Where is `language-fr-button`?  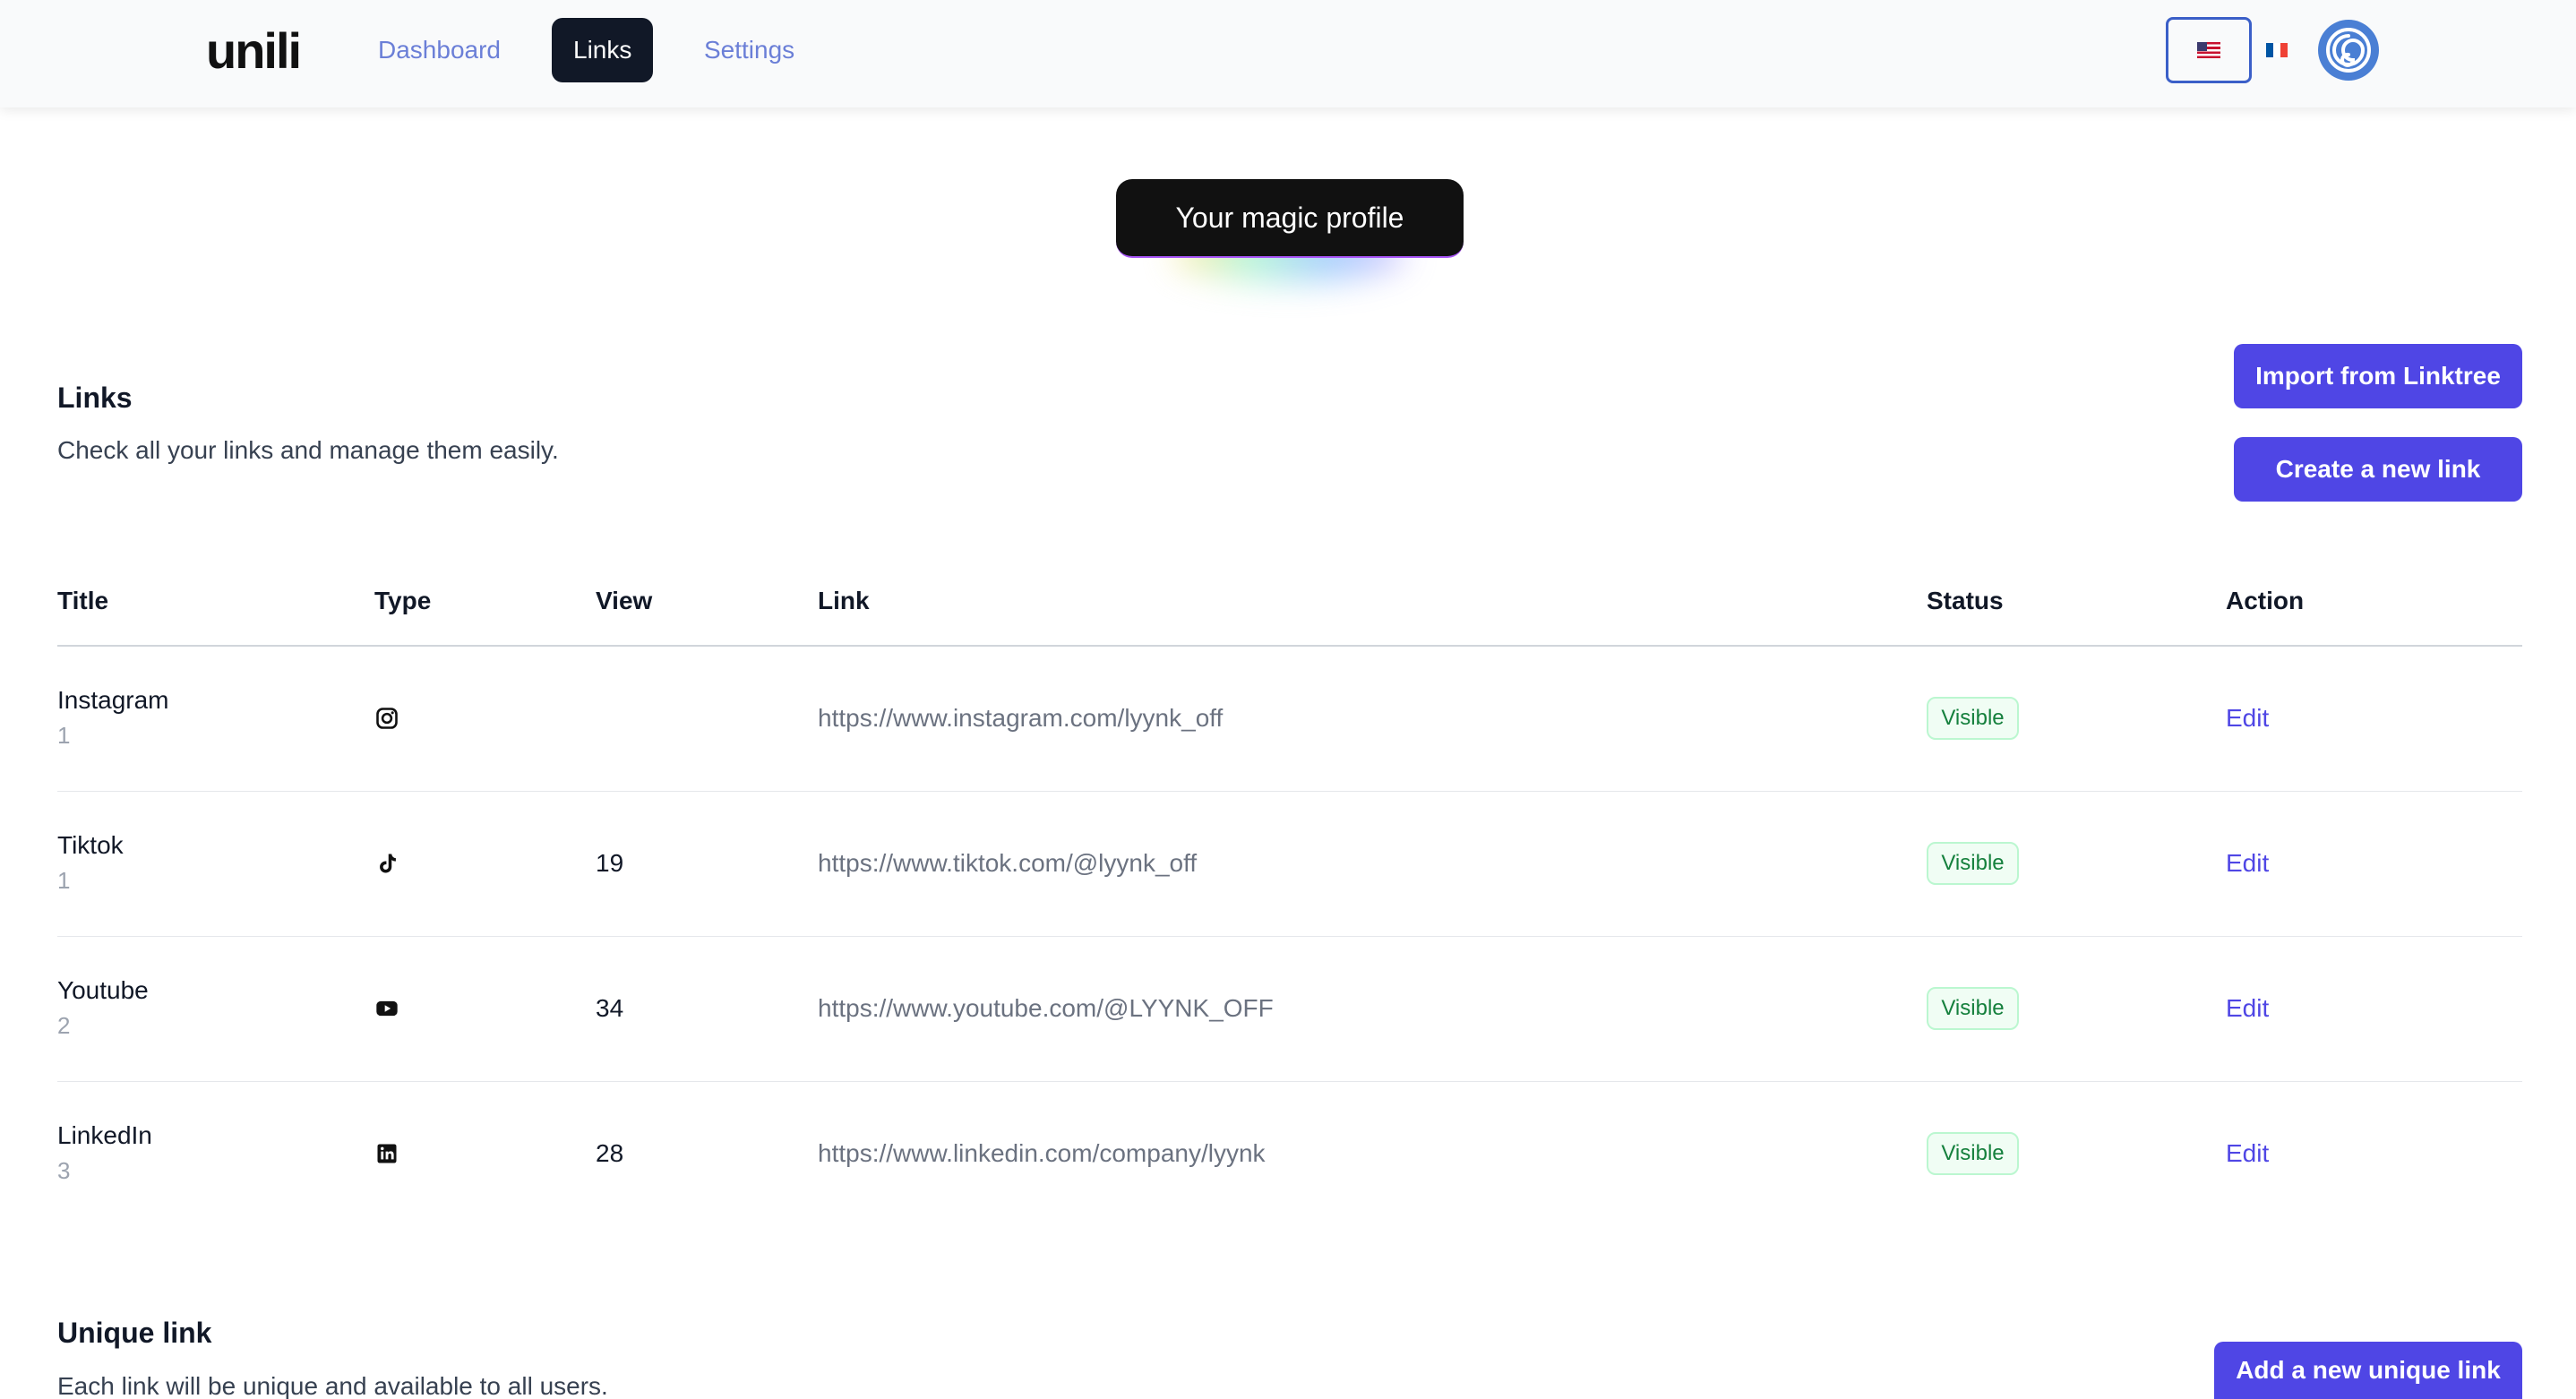 language-fr-button is located at coordinates (2277, 50).